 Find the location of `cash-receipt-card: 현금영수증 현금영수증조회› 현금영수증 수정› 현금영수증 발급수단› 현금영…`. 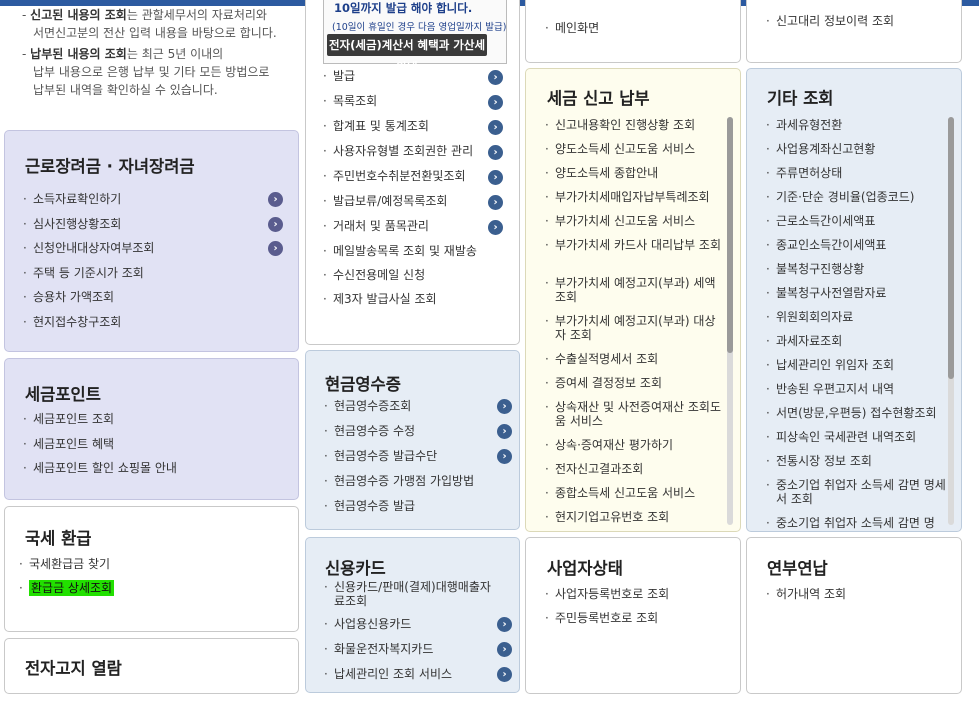

cash-receipt-card: 현금영수증 현금영수증조회› 현금영수증 수정› 현금영수증 발급수단› 현금영… is located at coordinates (412, 440).